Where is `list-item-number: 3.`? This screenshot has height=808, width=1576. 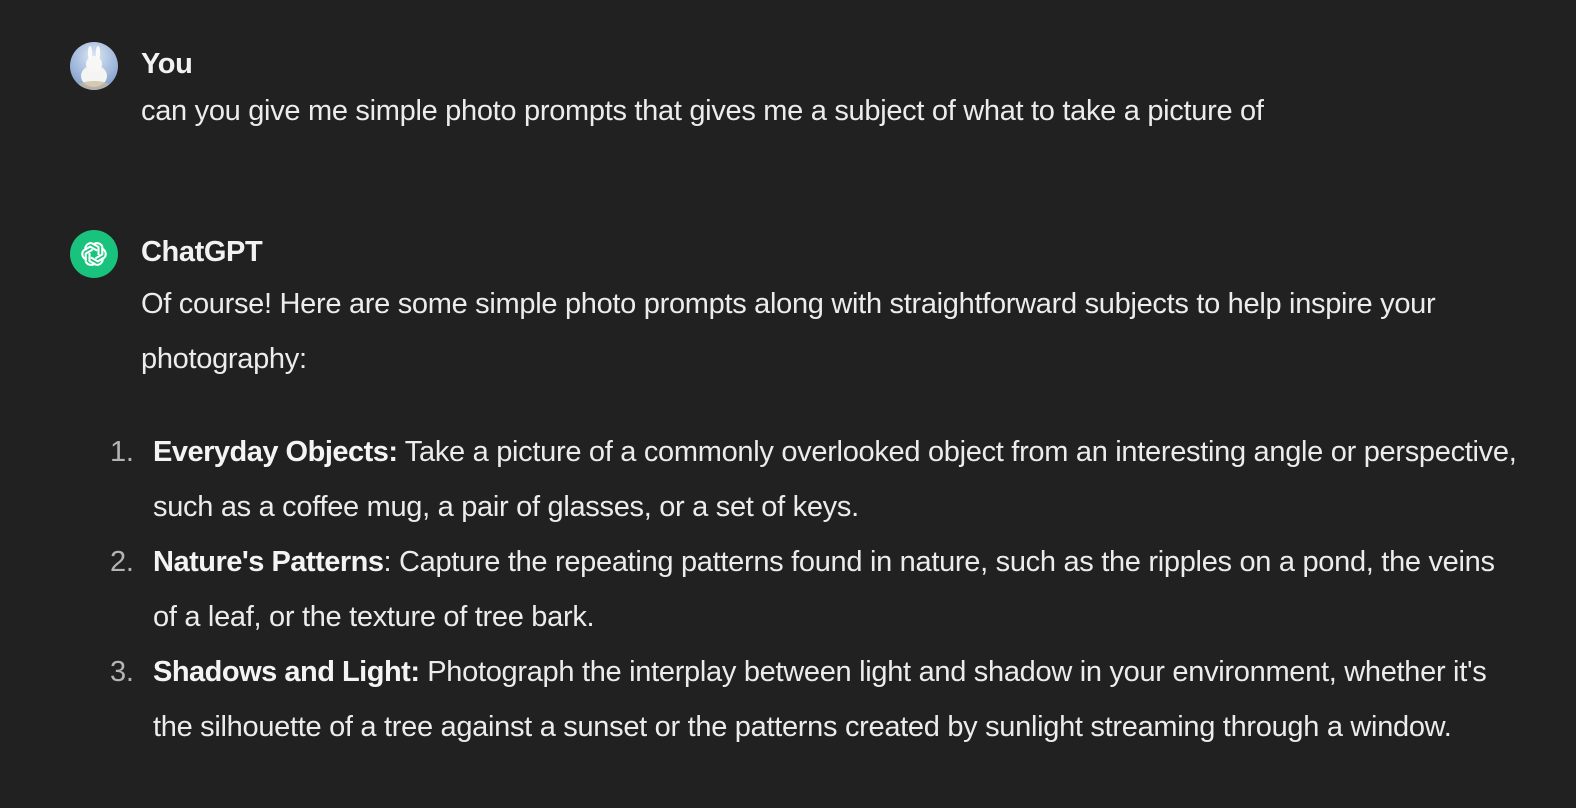 list-item-number: 3. is located at coordinates (122, 672).